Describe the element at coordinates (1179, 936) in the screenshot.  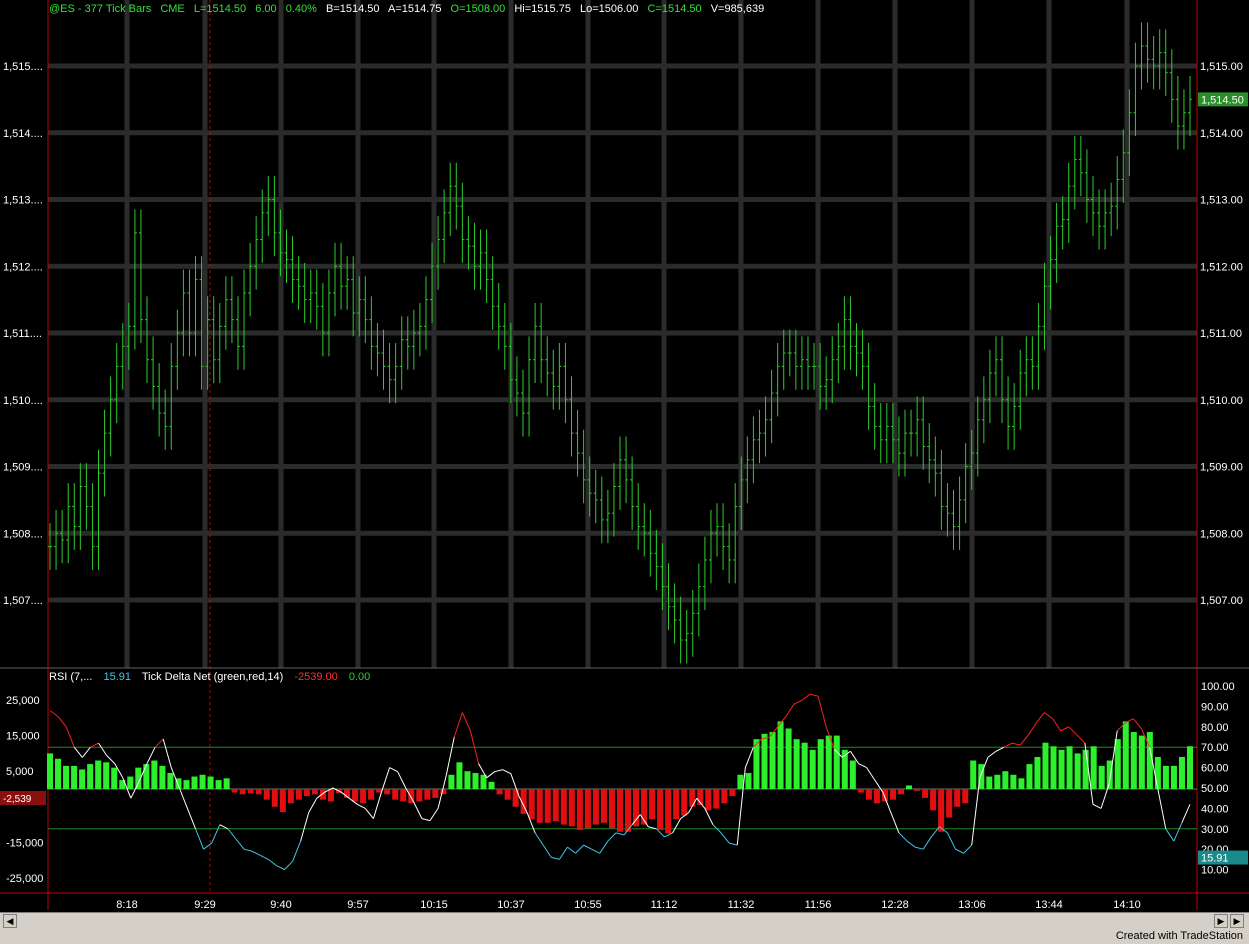
I see `credit-text: Created with TradeStation` at that location.